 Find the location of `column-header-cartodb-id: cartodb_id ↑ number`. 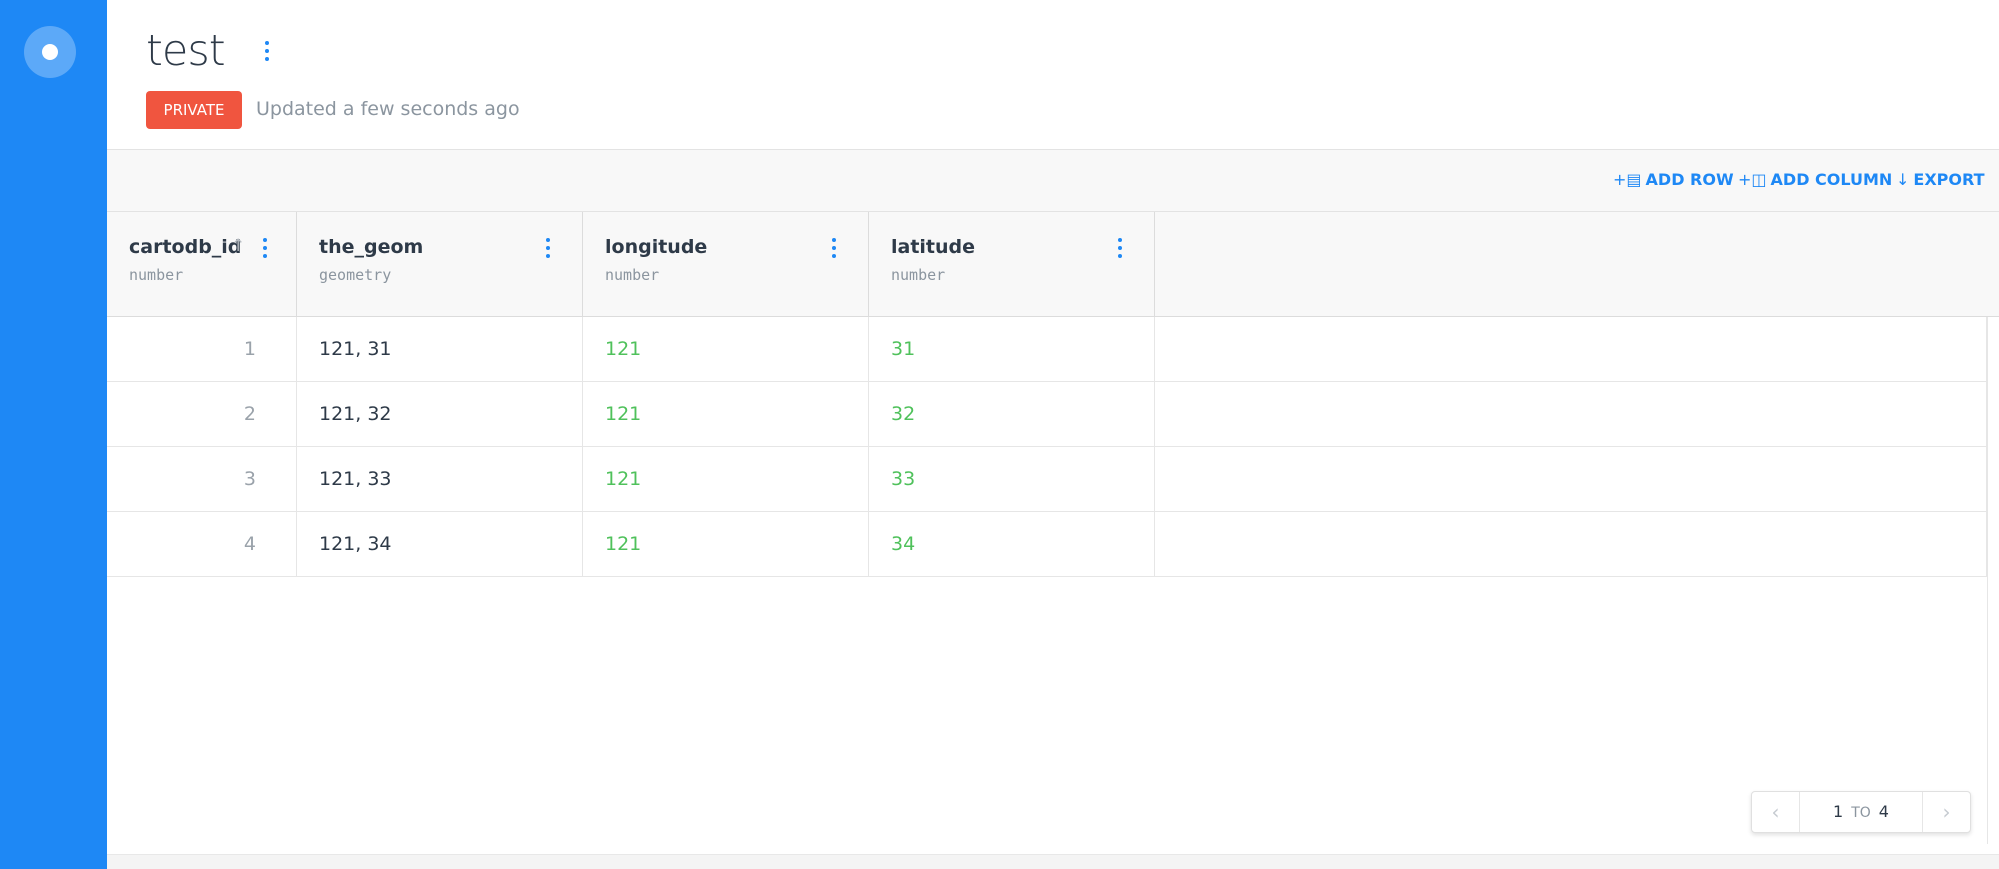

column-header-cartodb-id: cartodb_id ↑ number is located at coordinates (202, 264).